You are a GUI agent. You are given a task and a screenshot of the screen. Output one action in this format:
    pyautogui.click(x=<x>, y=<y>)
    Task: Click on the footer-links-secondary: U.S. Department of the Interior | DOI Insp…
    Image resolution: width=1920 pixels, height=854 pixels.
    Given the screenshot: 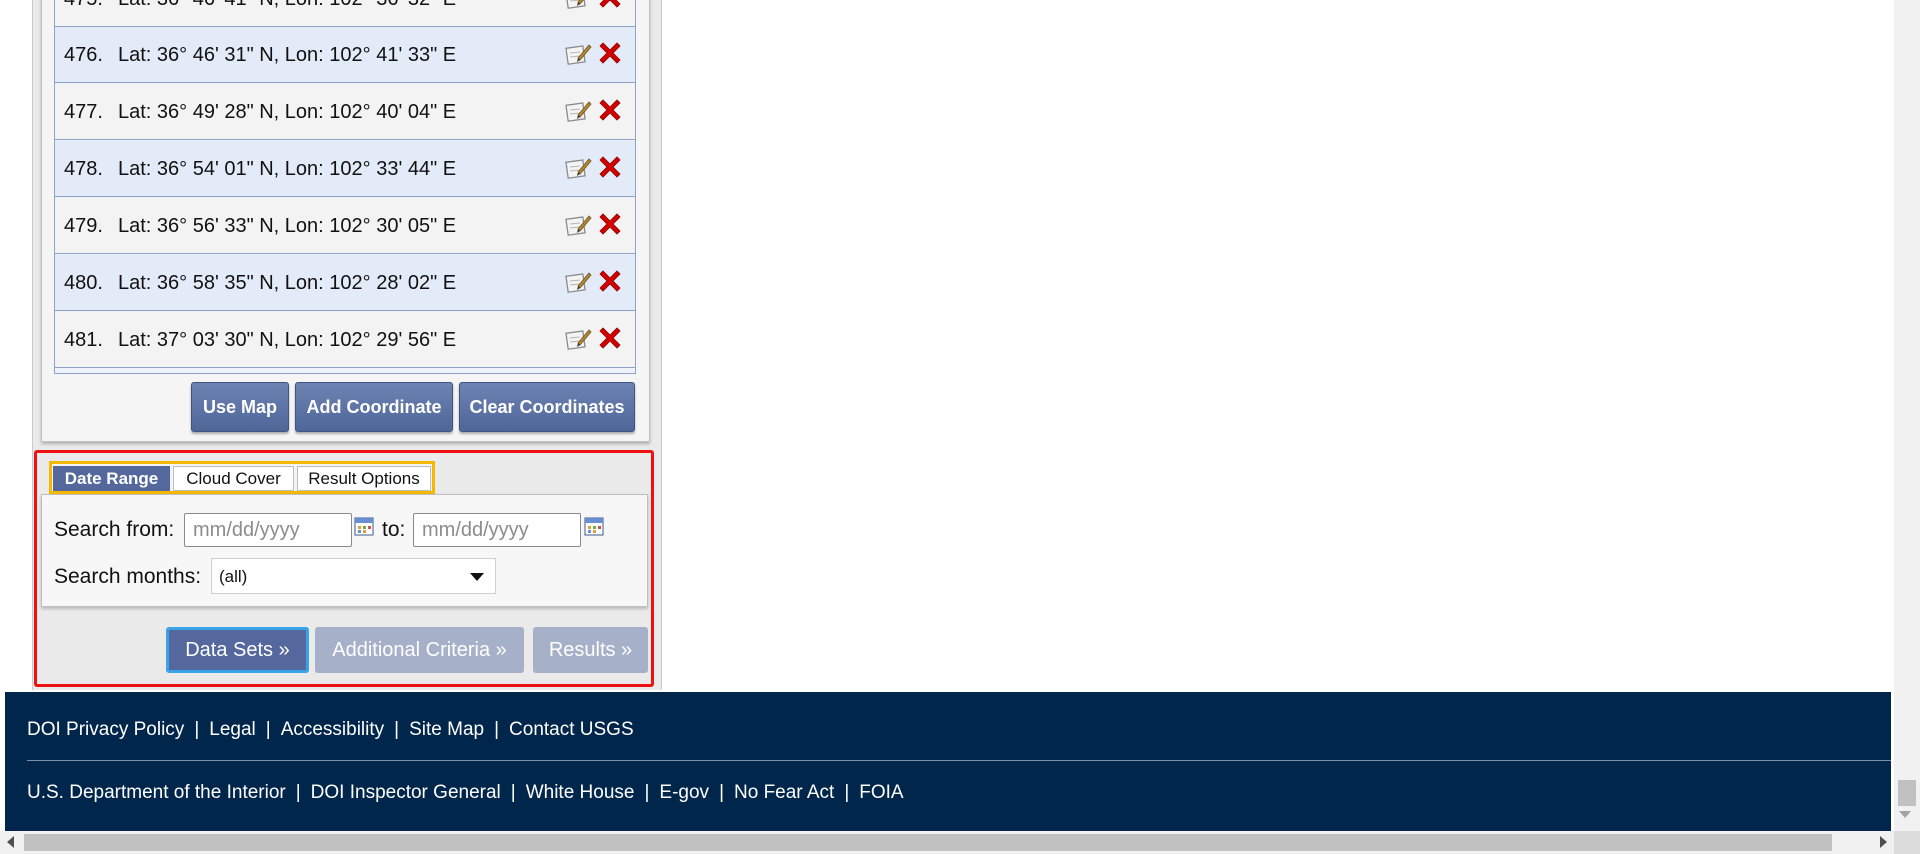 What is the action you would take?
    pyautogui.click(x=465, y=793)
    